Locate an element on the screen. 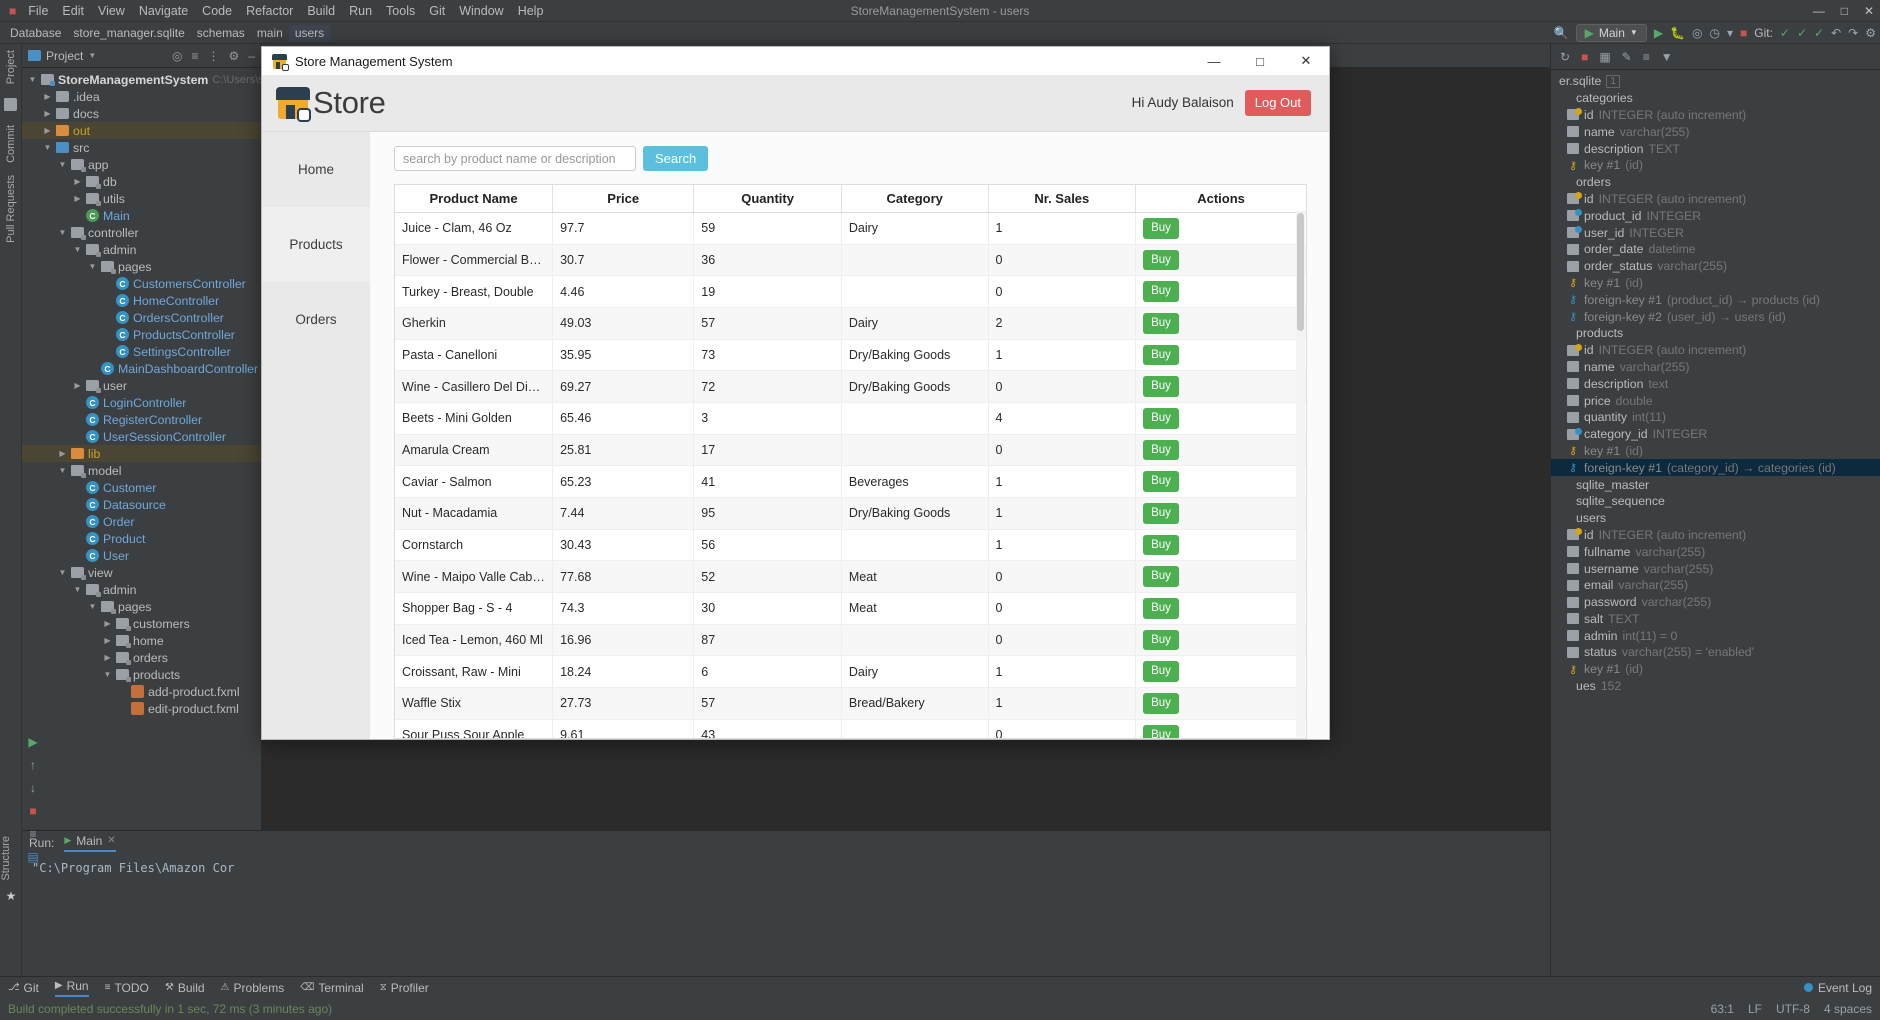 This screenshot has width=1880, height=1020. tree-node: C RegisterController is located at coordinates (141, 419).